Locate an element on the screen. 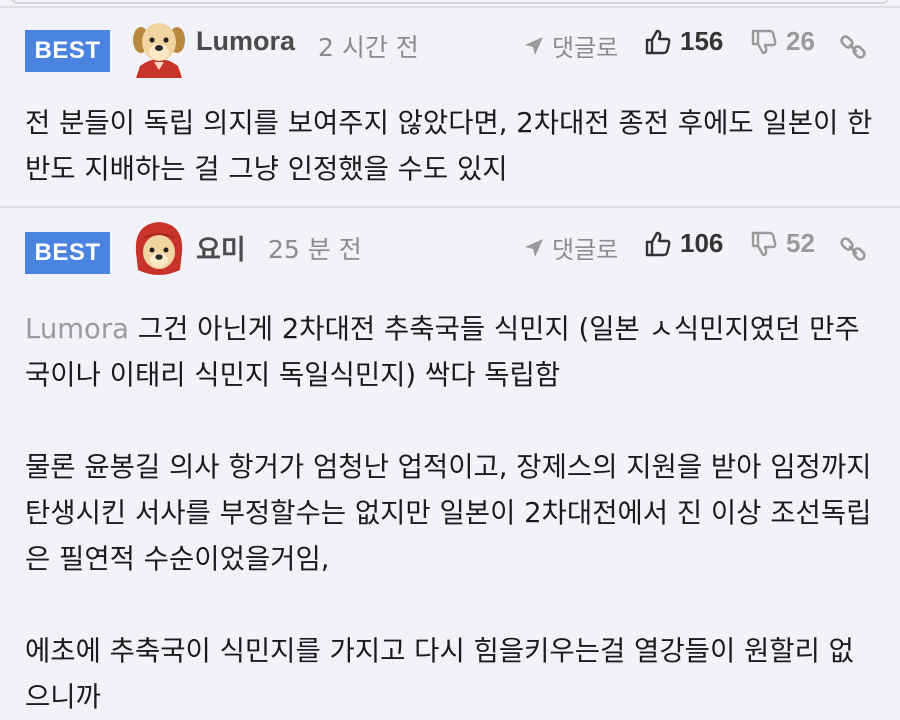  previous-comment-edge is located at coordinates (450, 4).